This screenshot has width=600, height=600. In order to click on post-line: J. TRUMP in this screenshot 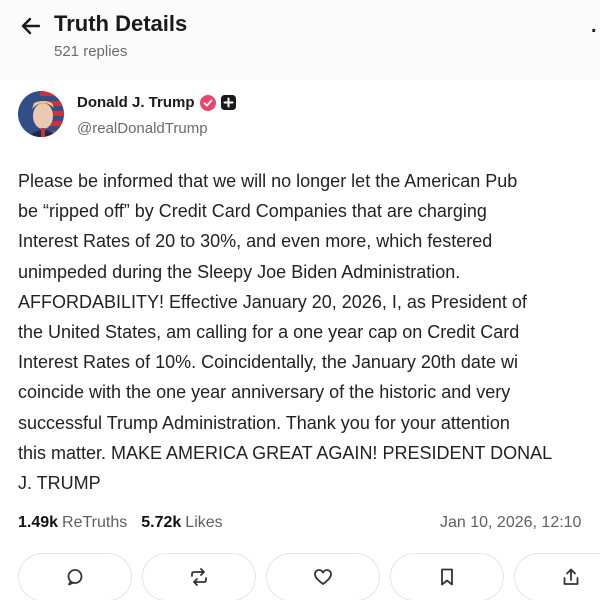, I will do `click(59, 482)`.